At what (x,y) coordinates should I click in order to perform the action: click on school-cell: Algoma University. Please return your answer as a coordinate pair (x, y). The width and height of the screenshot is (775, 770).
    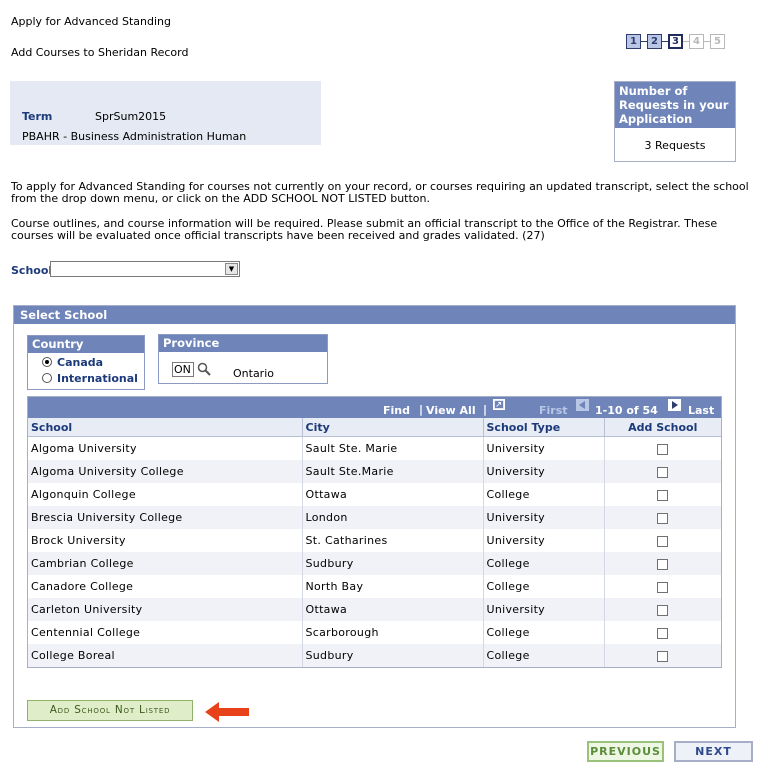
    Looking at the image, I should click on (165, 448).